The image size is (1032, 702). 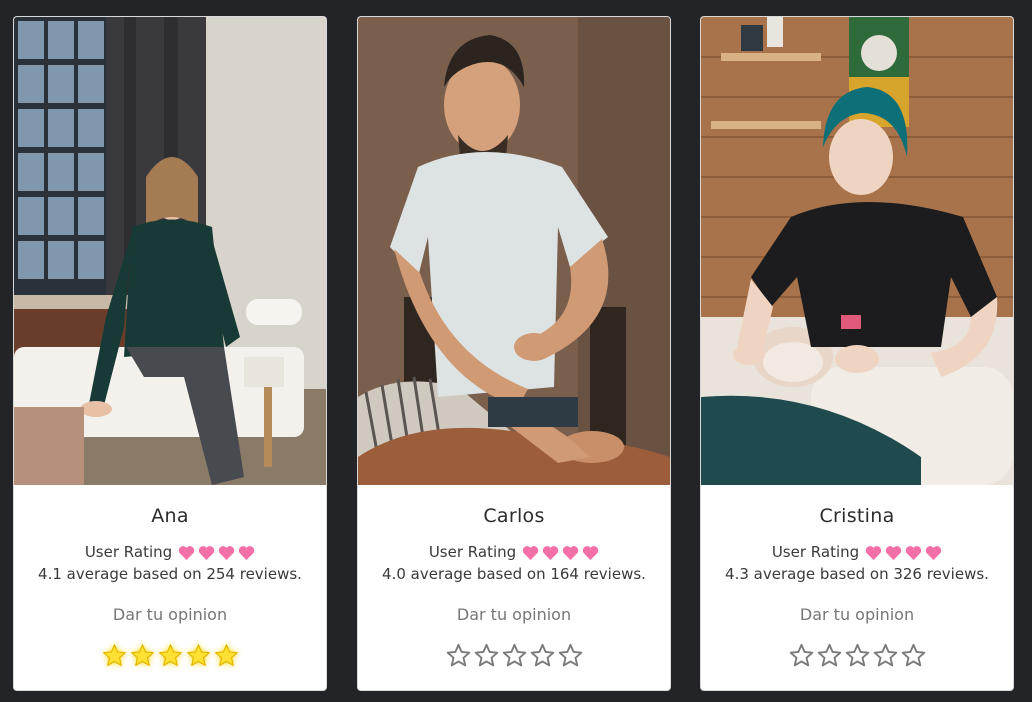 I want to click on therapist-name: Carlos, so click(x=514, y=516).